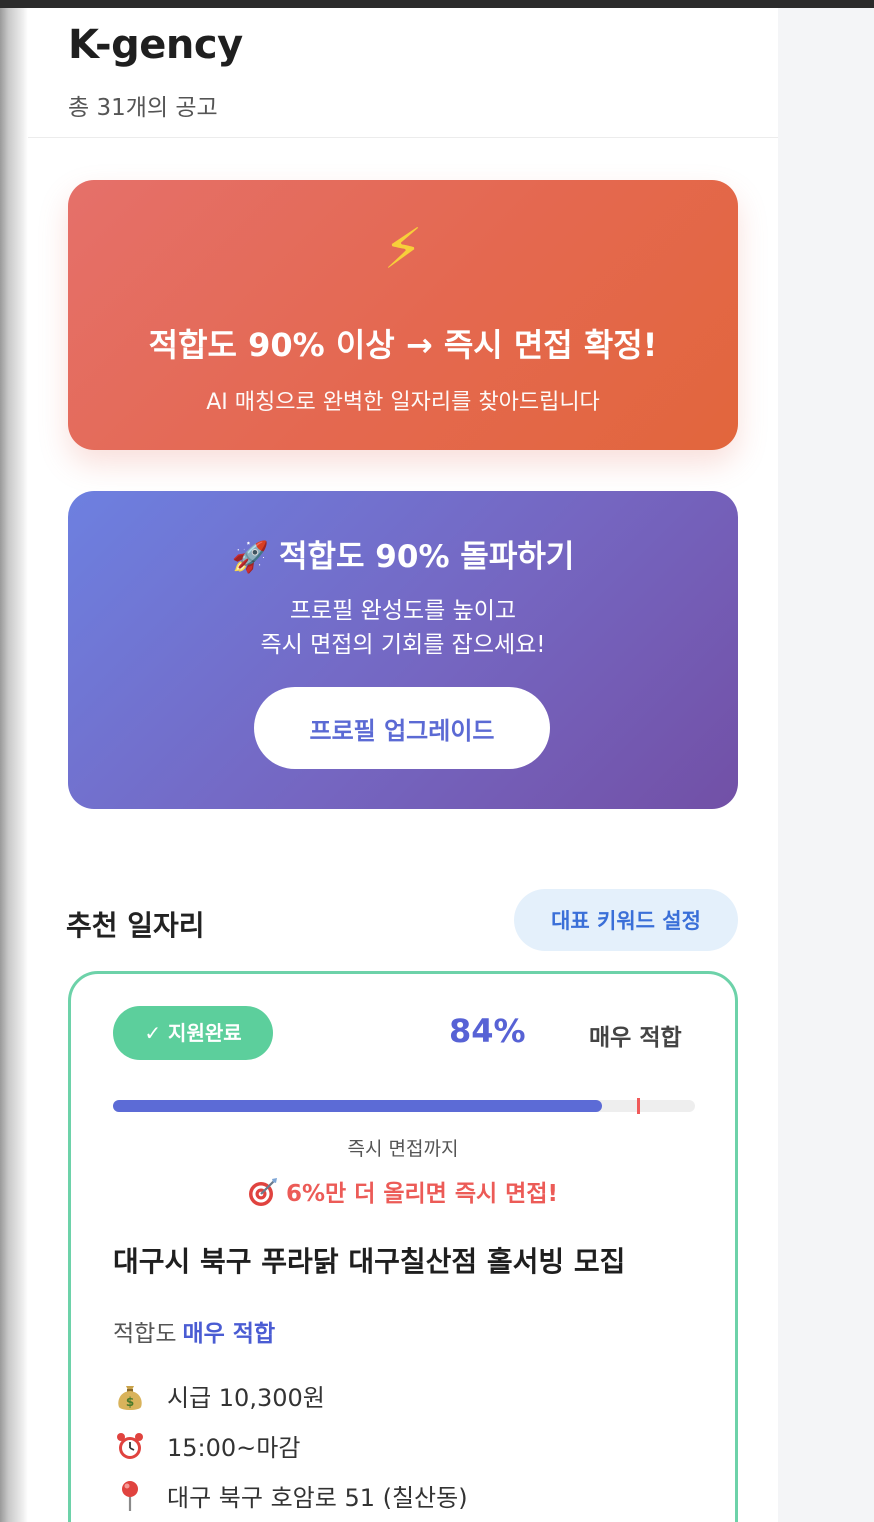 The image size is (874, 1522). I want to click on banner-subtitle: AI 매칭으로 완벽한 일자리를 찾아드립니다, so click(403, 402).